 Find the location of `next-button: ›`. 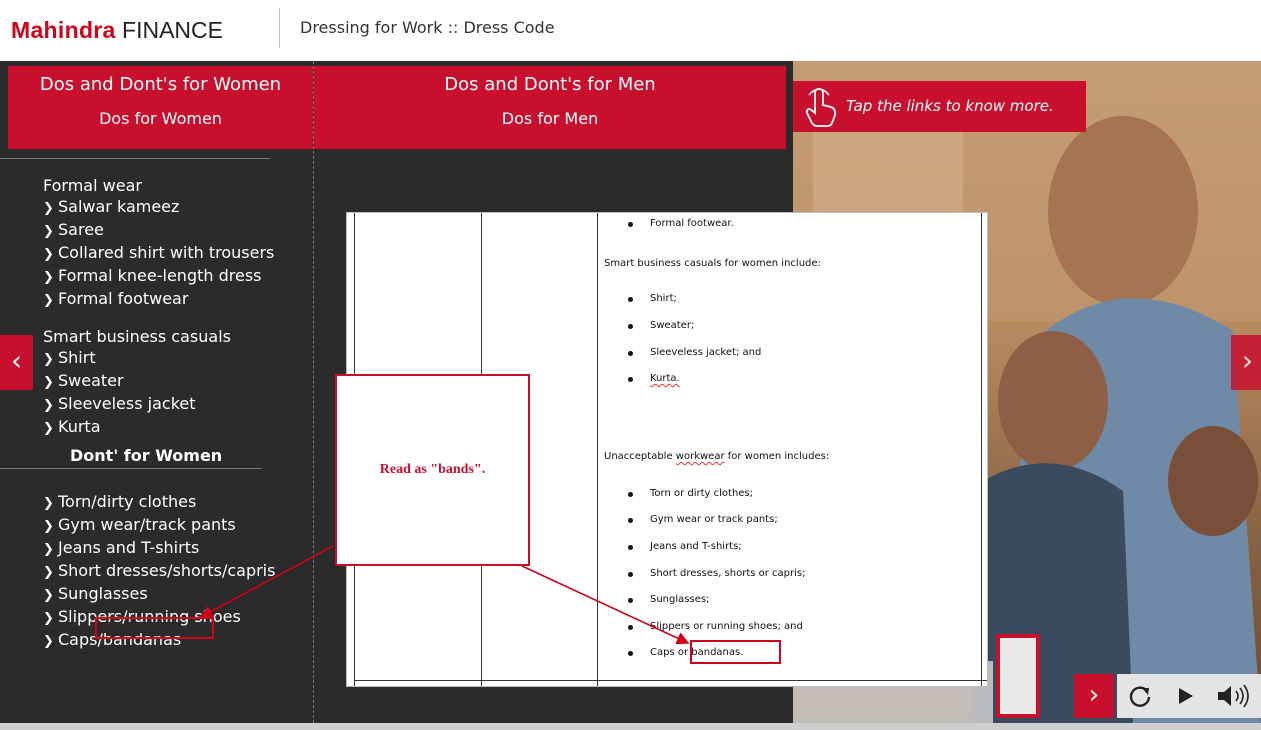

next-button: › is located at coordinates (1094, 696).